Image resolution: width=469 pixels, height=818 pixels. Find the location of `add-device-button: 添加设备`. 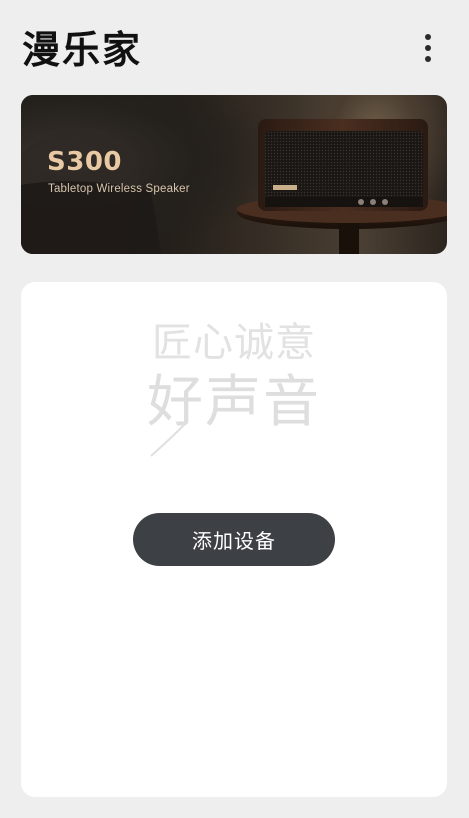

add-device-button: 添加设备 is located at coordinates (234, 539).